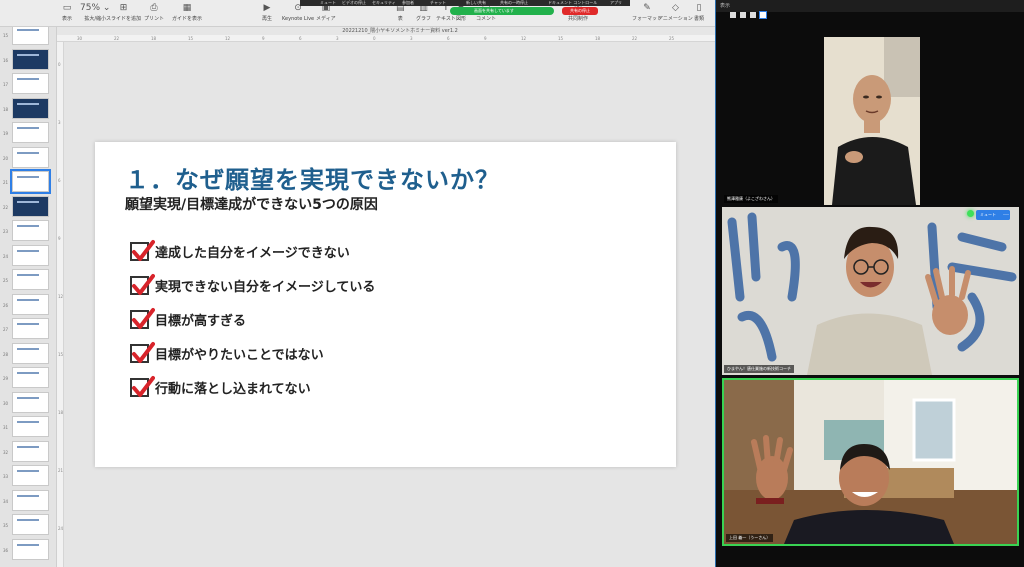 This screenshot has height=567, width=1024. Describe the element at coordinates (354, 3) in the screenshot. I see `zoom-menu-item: ビデオの停止` at that location.